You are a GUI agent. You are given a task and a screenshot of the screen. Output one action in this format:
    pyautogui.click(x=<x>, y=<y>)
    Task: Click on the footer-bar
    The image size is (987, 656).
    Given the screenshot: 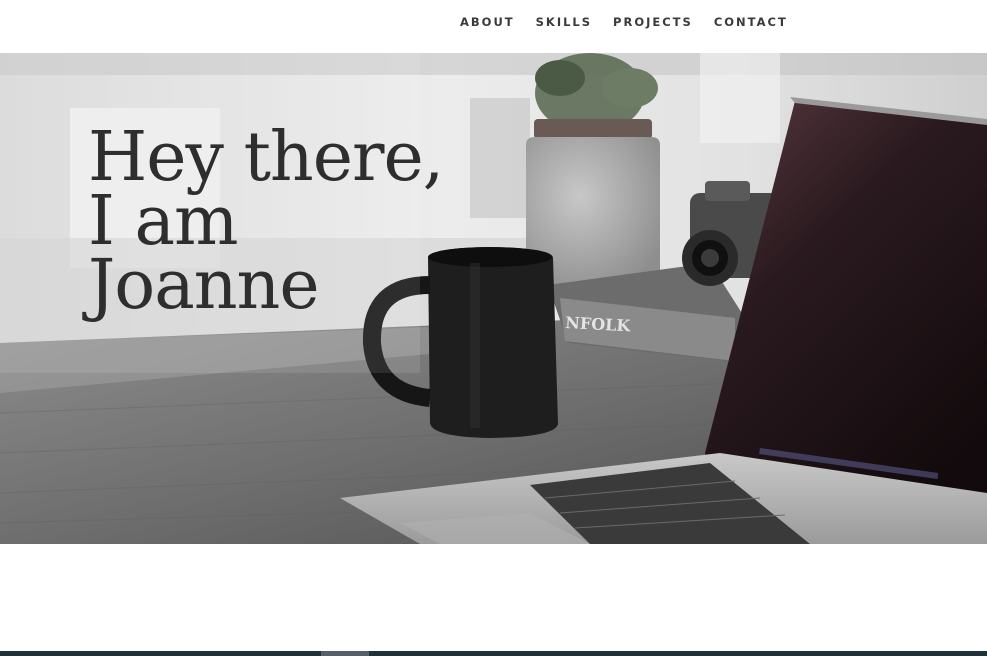 What is the action you would take?
    pyautogui.click(x=493, y=653)
    